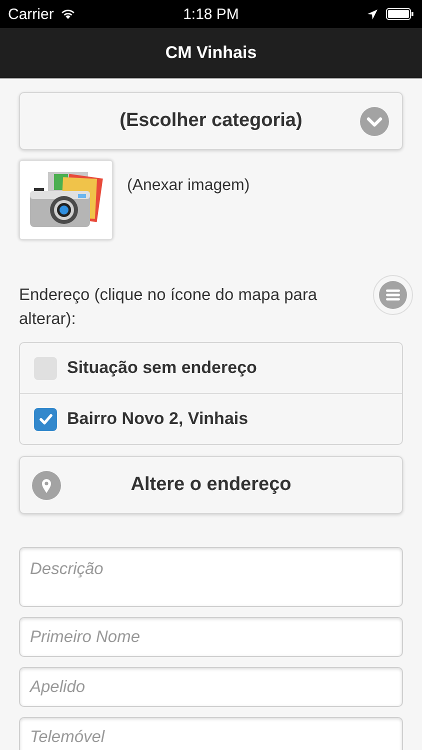 The height and width of the screenshot is (750, 422). Describe the element at coordinates (374, 121) in the screenshot. I see `chevron-down-icon` at that location.